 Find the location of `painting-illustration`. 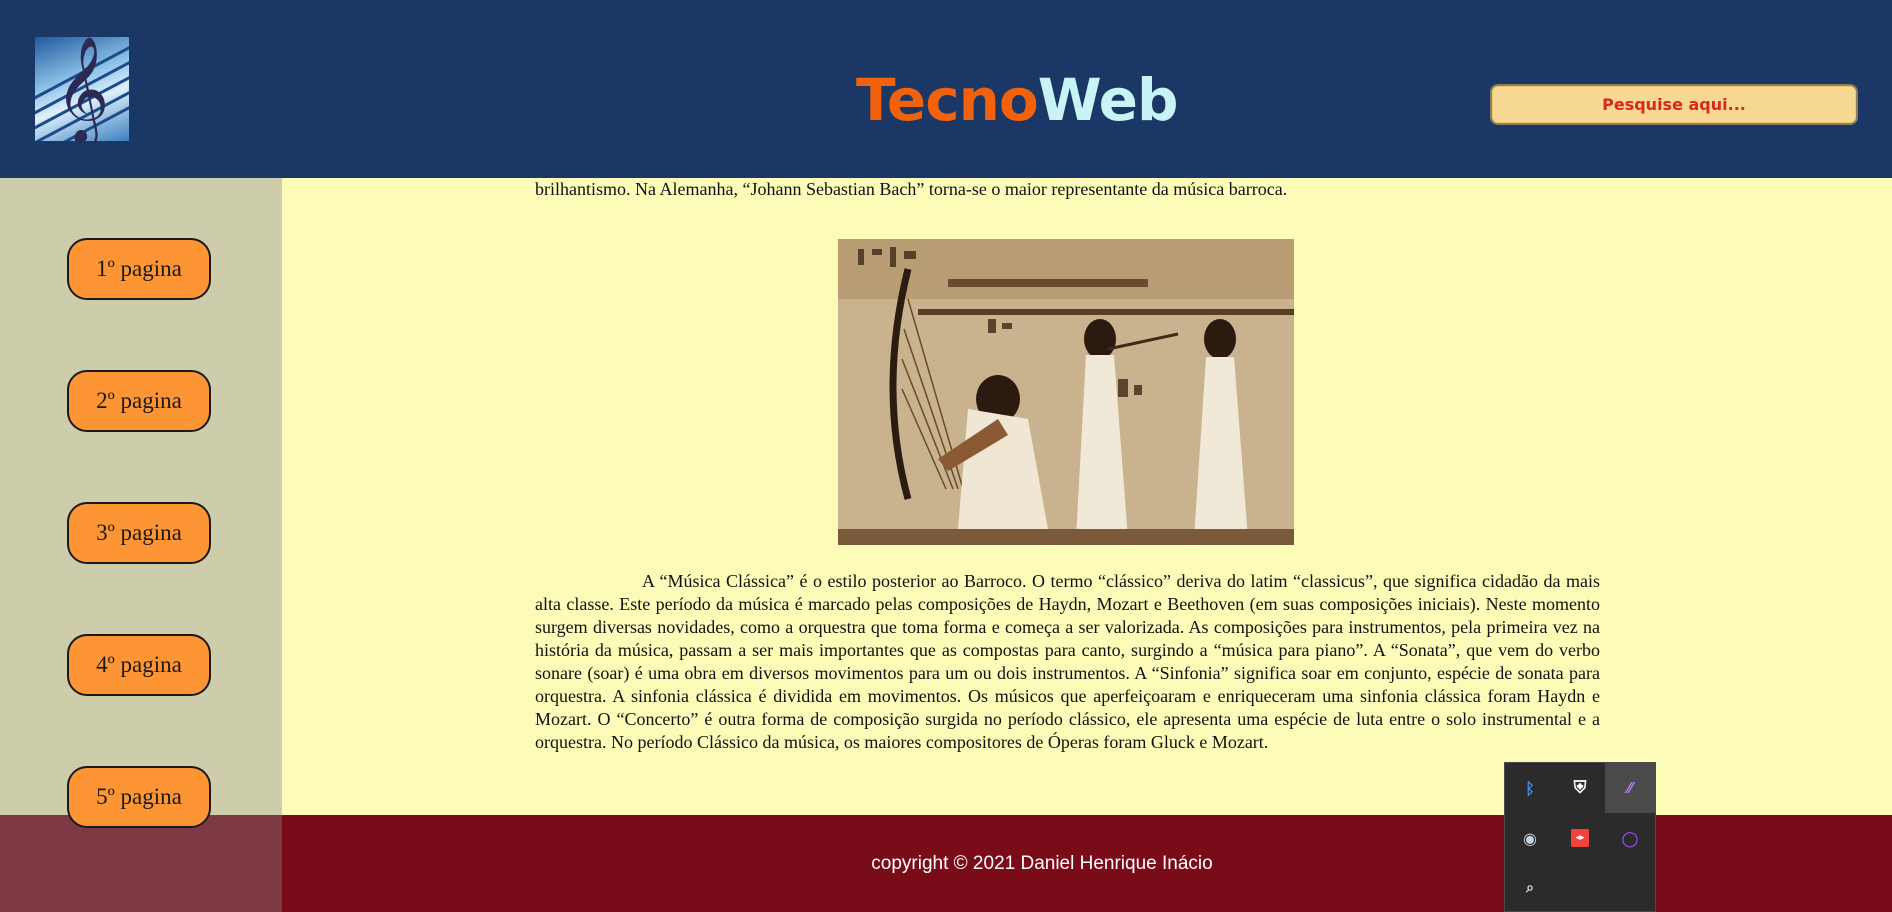

painting-illustration is located at coordinates (1066, 392).